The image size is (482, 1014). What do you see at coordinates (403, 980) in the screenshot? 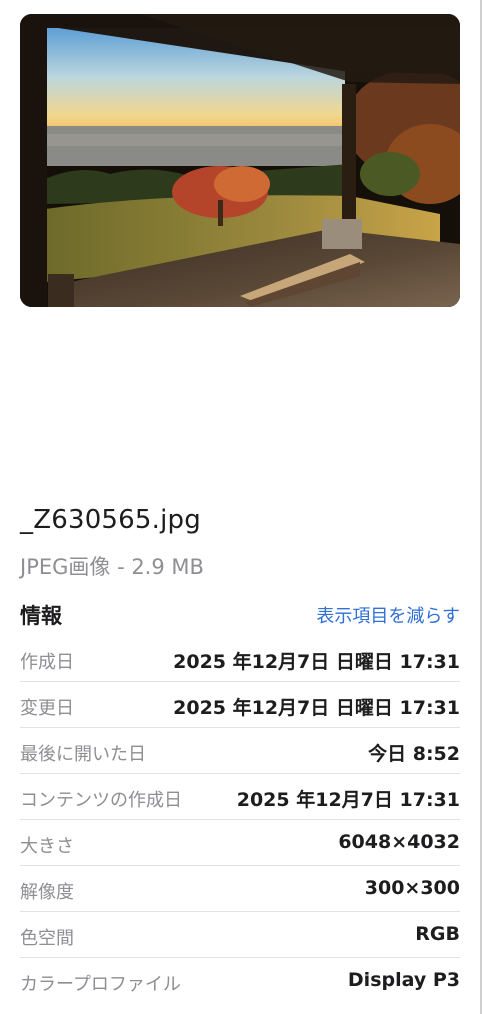
I see `info-row-value: Display P3` at bounding box center [403, 980].